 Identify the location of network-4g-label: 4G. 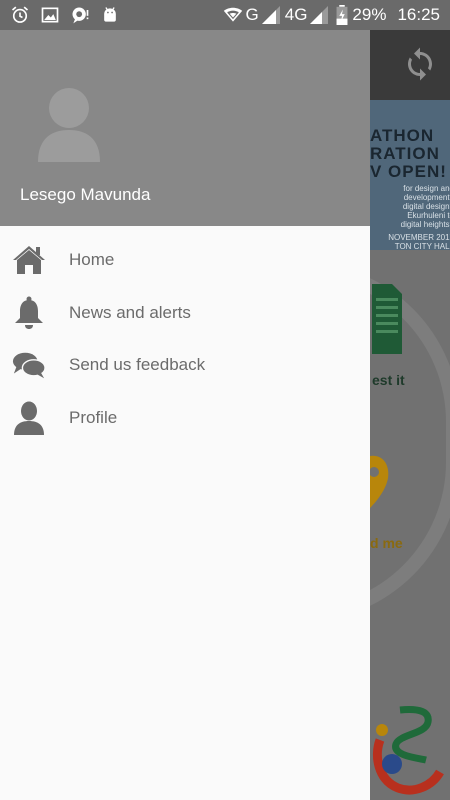
(296, 14).